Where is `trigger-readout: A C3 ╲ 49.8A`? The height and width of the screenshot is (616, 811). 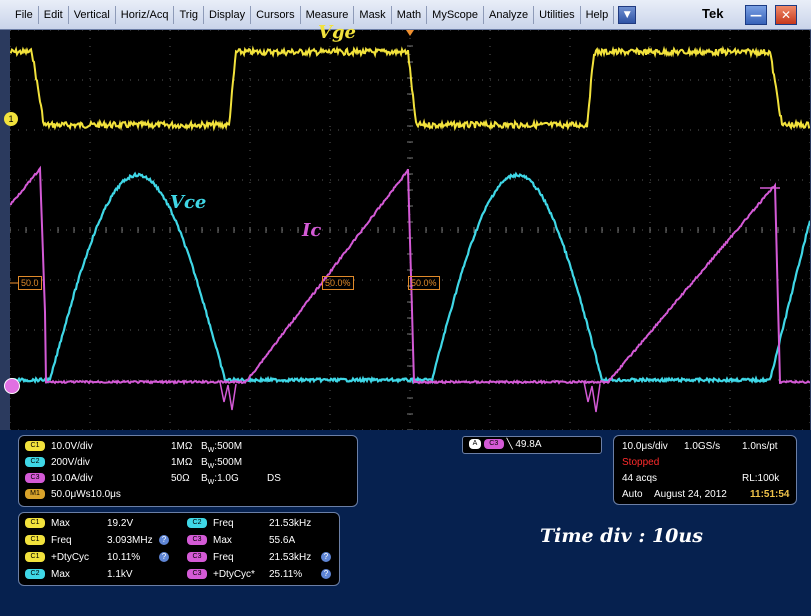 trigger-readout: A C3 ╲ 49.8A is located at coordinates (532, 445).